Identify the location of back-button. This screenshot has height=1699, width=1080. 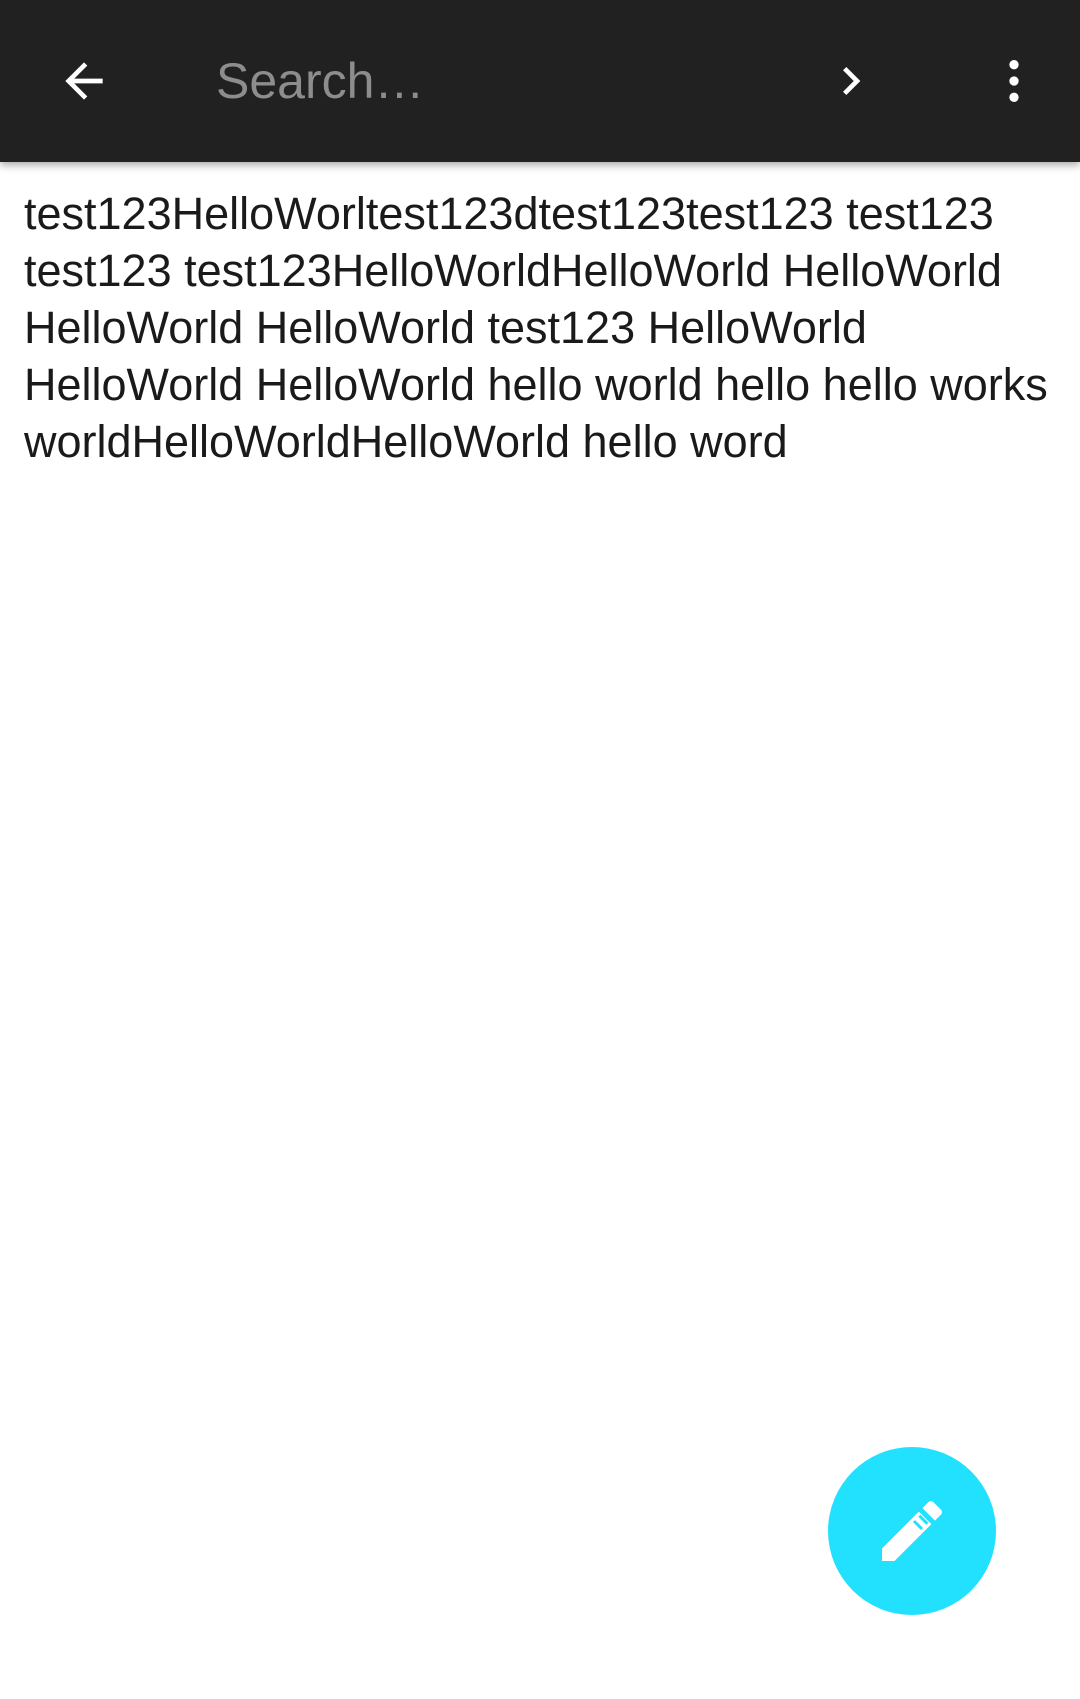
(84, 81).